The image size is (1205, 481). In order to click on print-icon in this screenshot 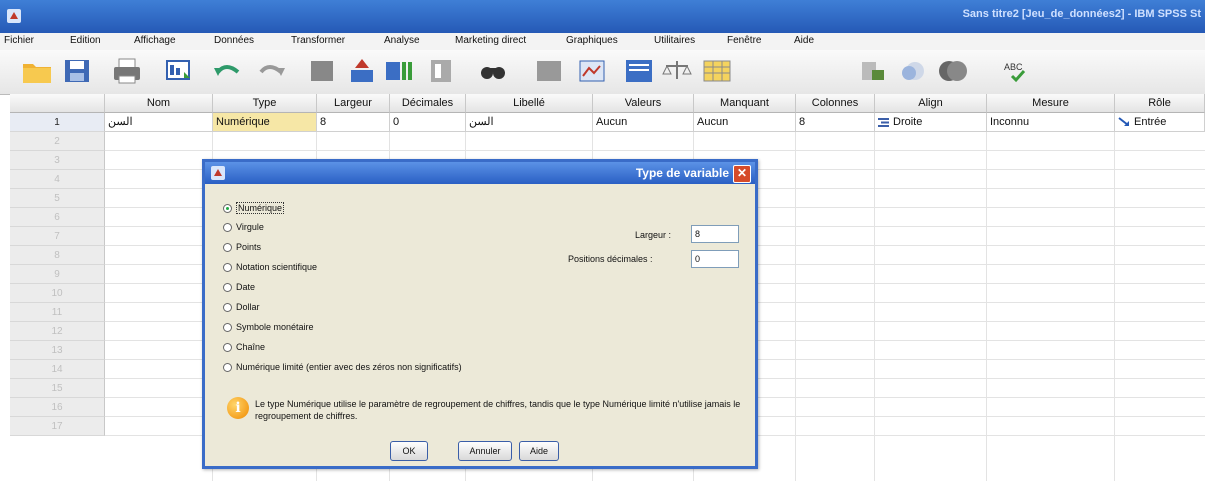, I will do `click(127, 71)`.